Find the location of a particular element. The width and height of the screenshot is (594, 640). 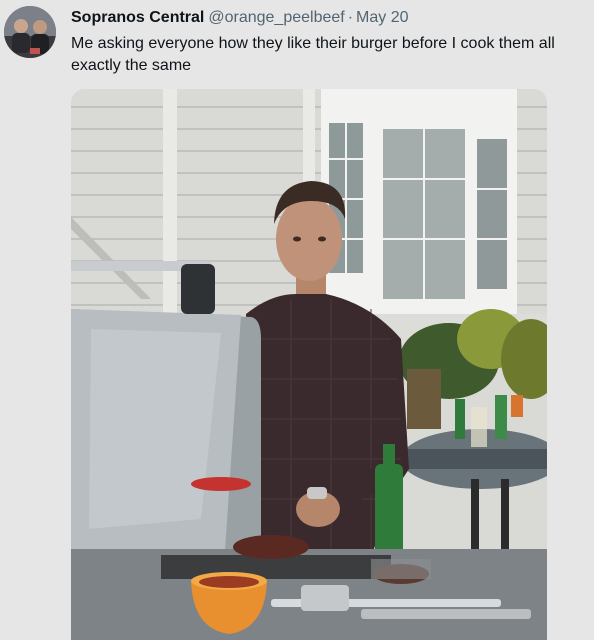

display-name: Sopranos Central is located at coordinates (137, 17).